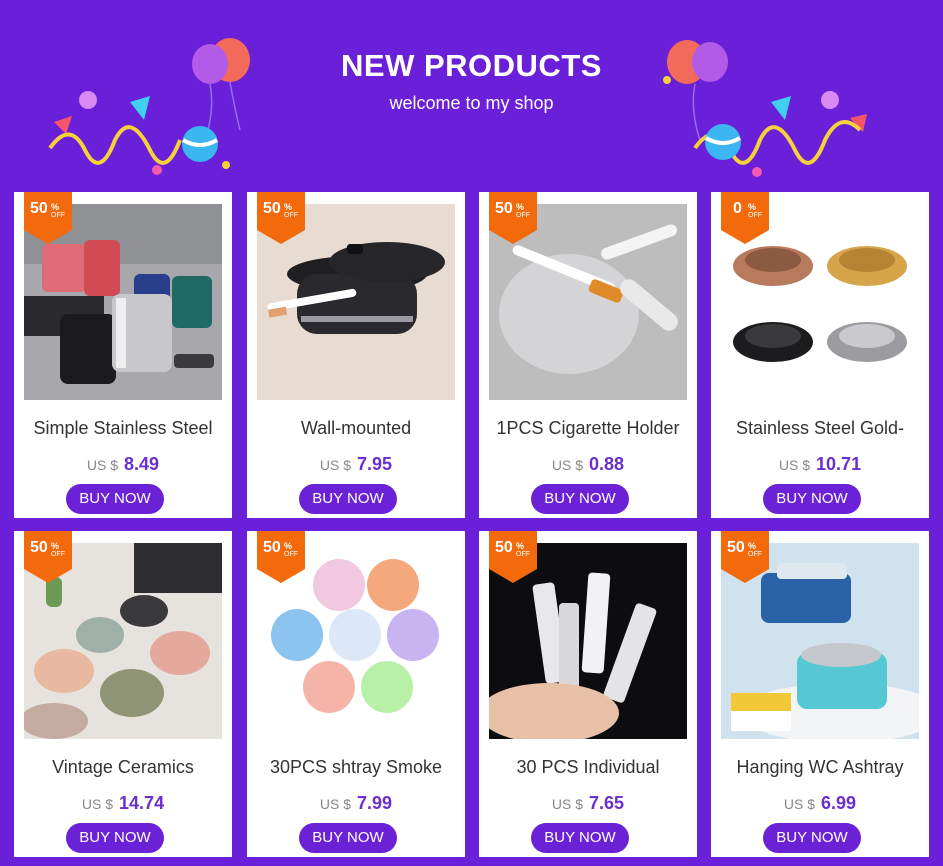  Describe the element at coordinates (356, 464) in the screenshot. I see `price-row: US $ 7.95` at that location.